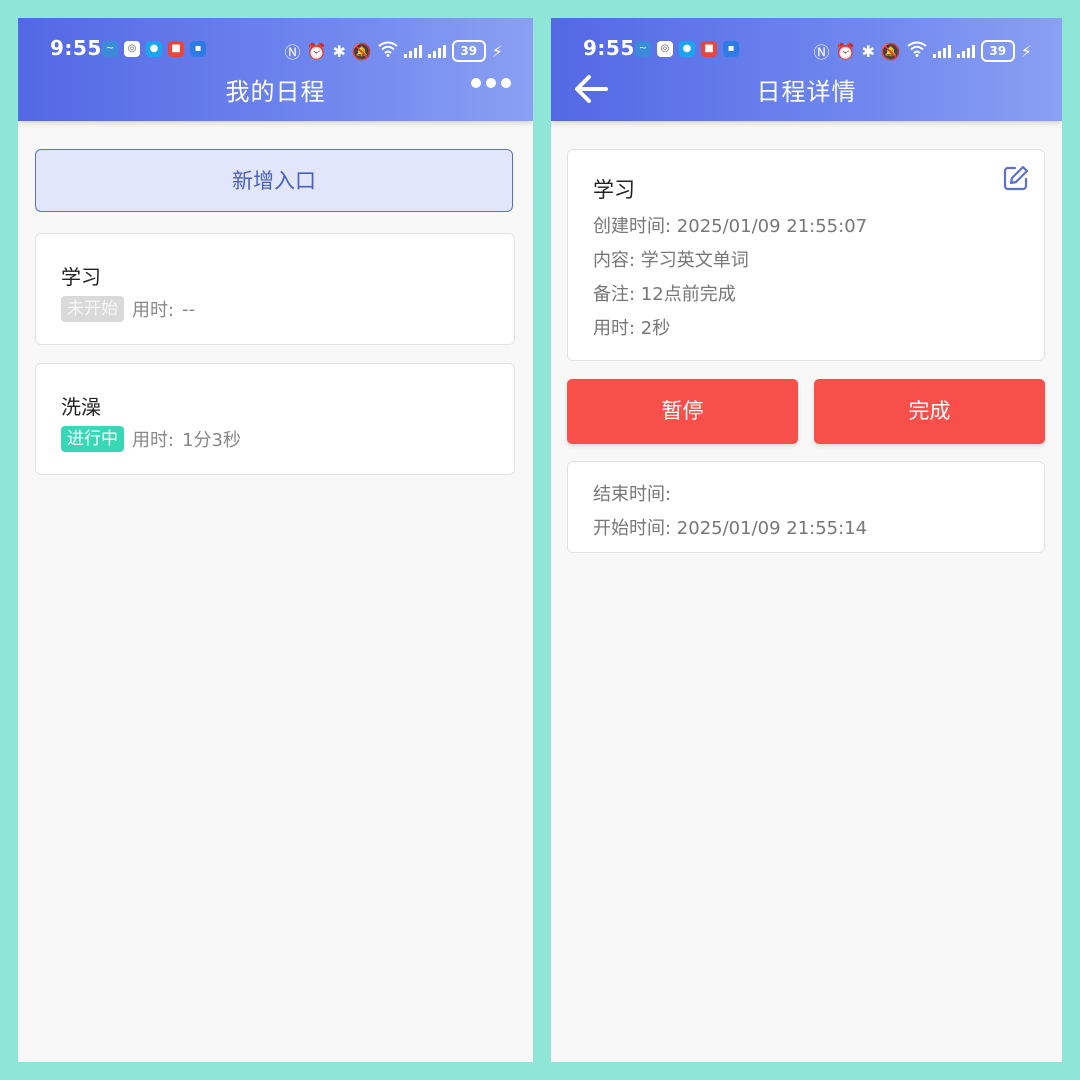 The height and width of the screenshot is (1080, 1080). Describe the element at coordinates (128, 309) in the screenshot. I see `task-meta: 未开始 用时: --` at that location.